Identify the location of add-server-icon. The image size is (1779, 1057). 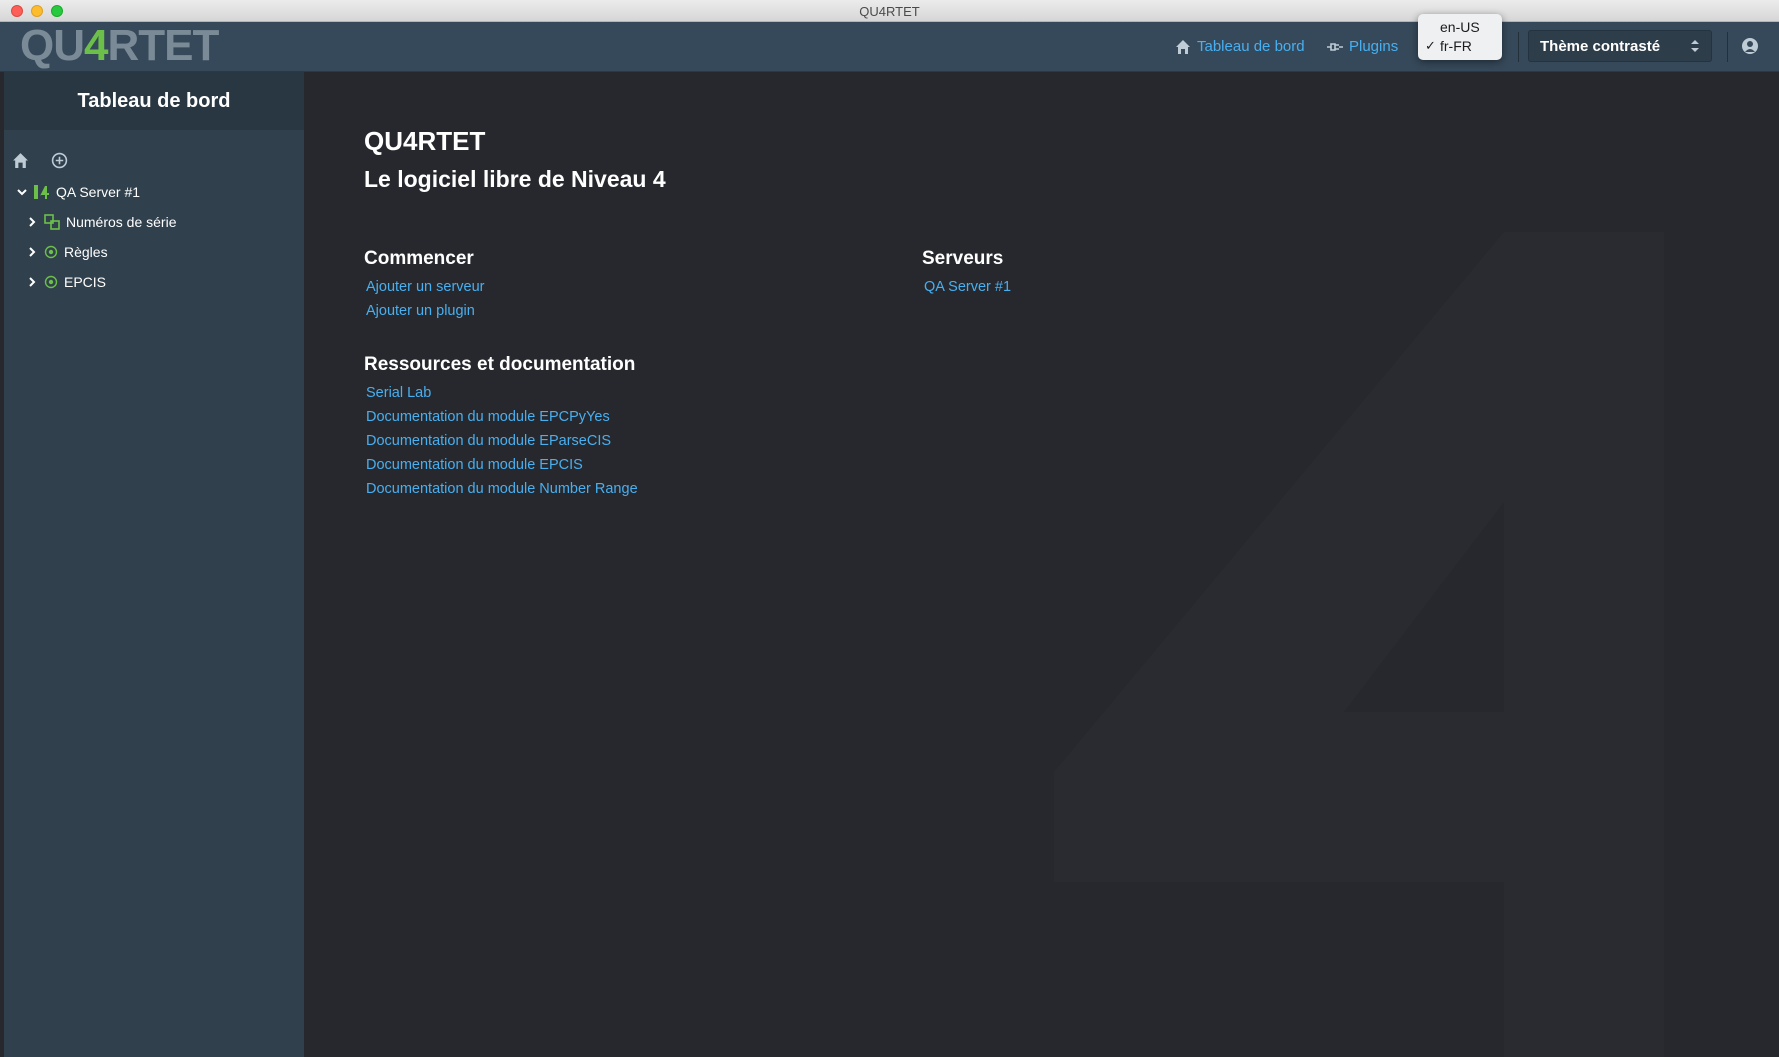
(59, 160).